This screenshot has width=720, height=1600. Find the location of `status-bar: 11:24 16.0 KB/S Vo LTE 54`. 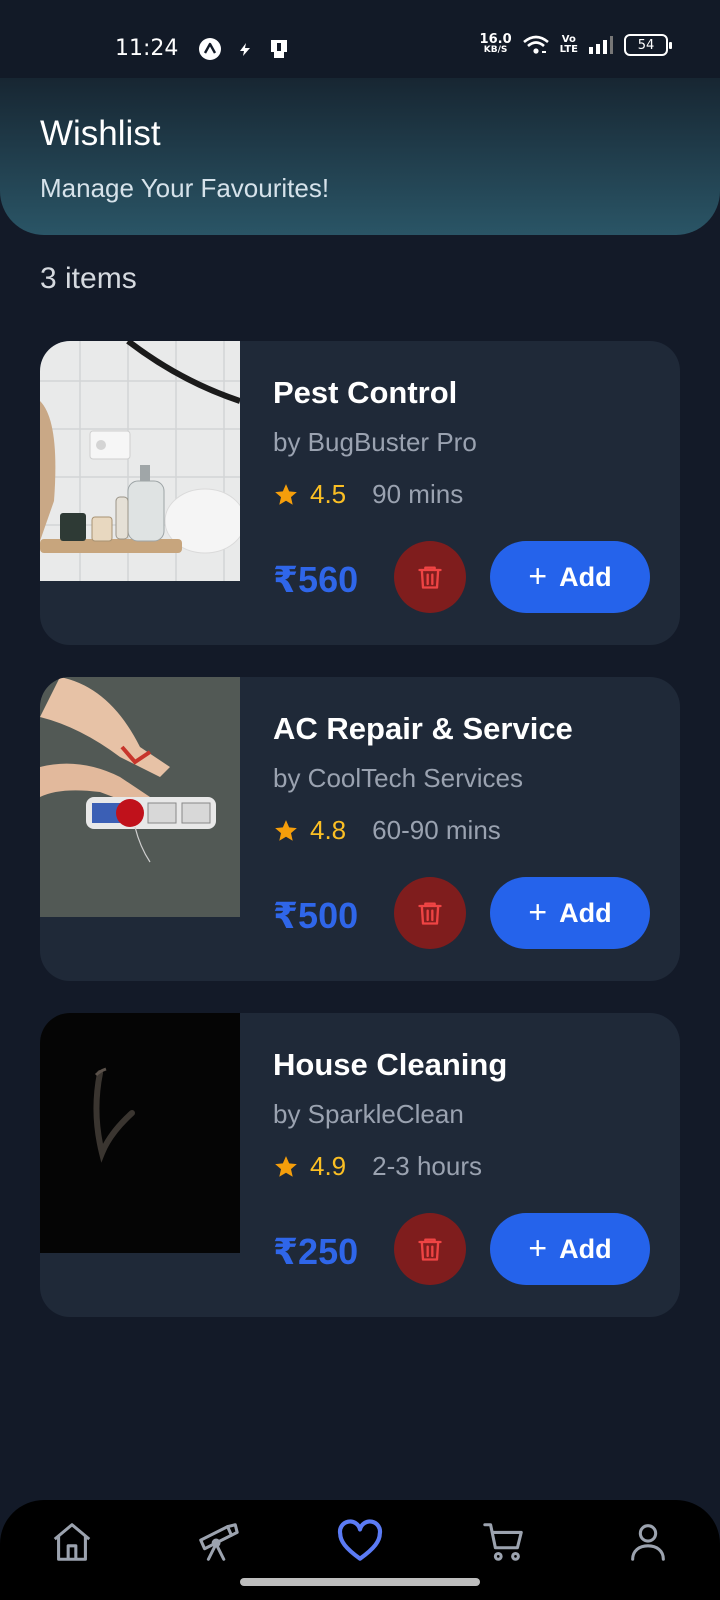

status-bar: 11:24 16.0 KB/S Vo LTE 54 is located at coordinates (360, 39).